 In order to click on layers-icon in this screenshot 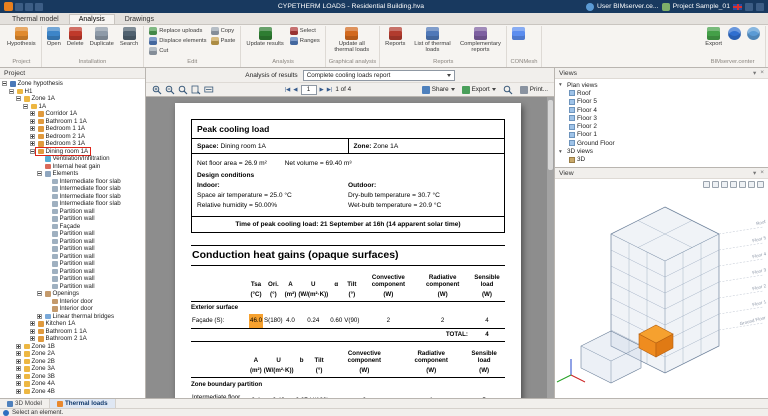, I will do `click(733, 184)`.